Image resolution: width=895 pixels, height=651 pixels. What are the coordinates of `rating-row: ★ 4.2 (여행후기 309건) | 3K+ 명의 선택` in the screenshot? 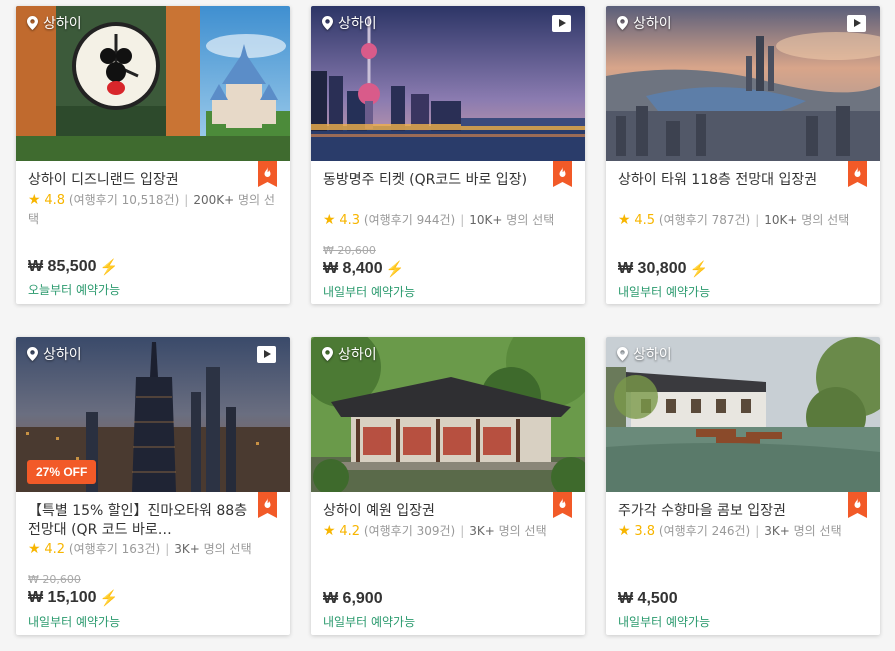 It's located at (435, 531).